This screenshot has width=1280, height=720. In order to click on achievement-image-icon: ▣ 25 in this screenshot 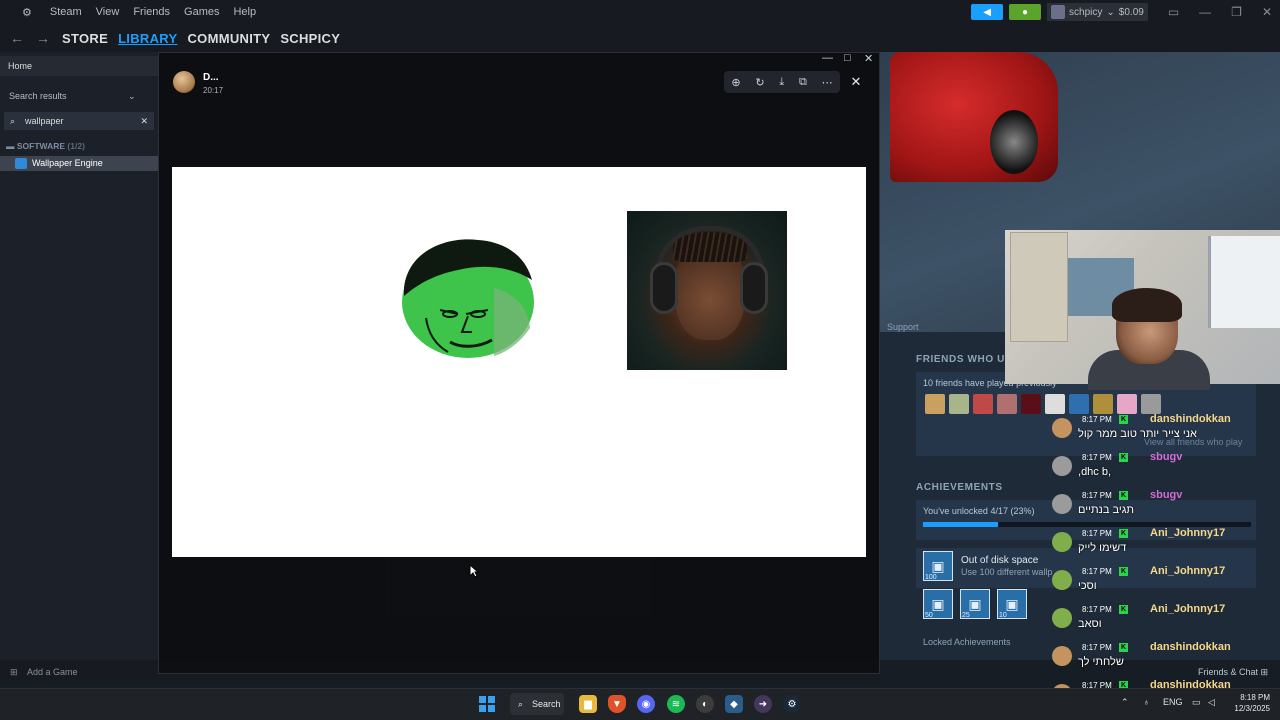, I will do `click(975, 604)`.